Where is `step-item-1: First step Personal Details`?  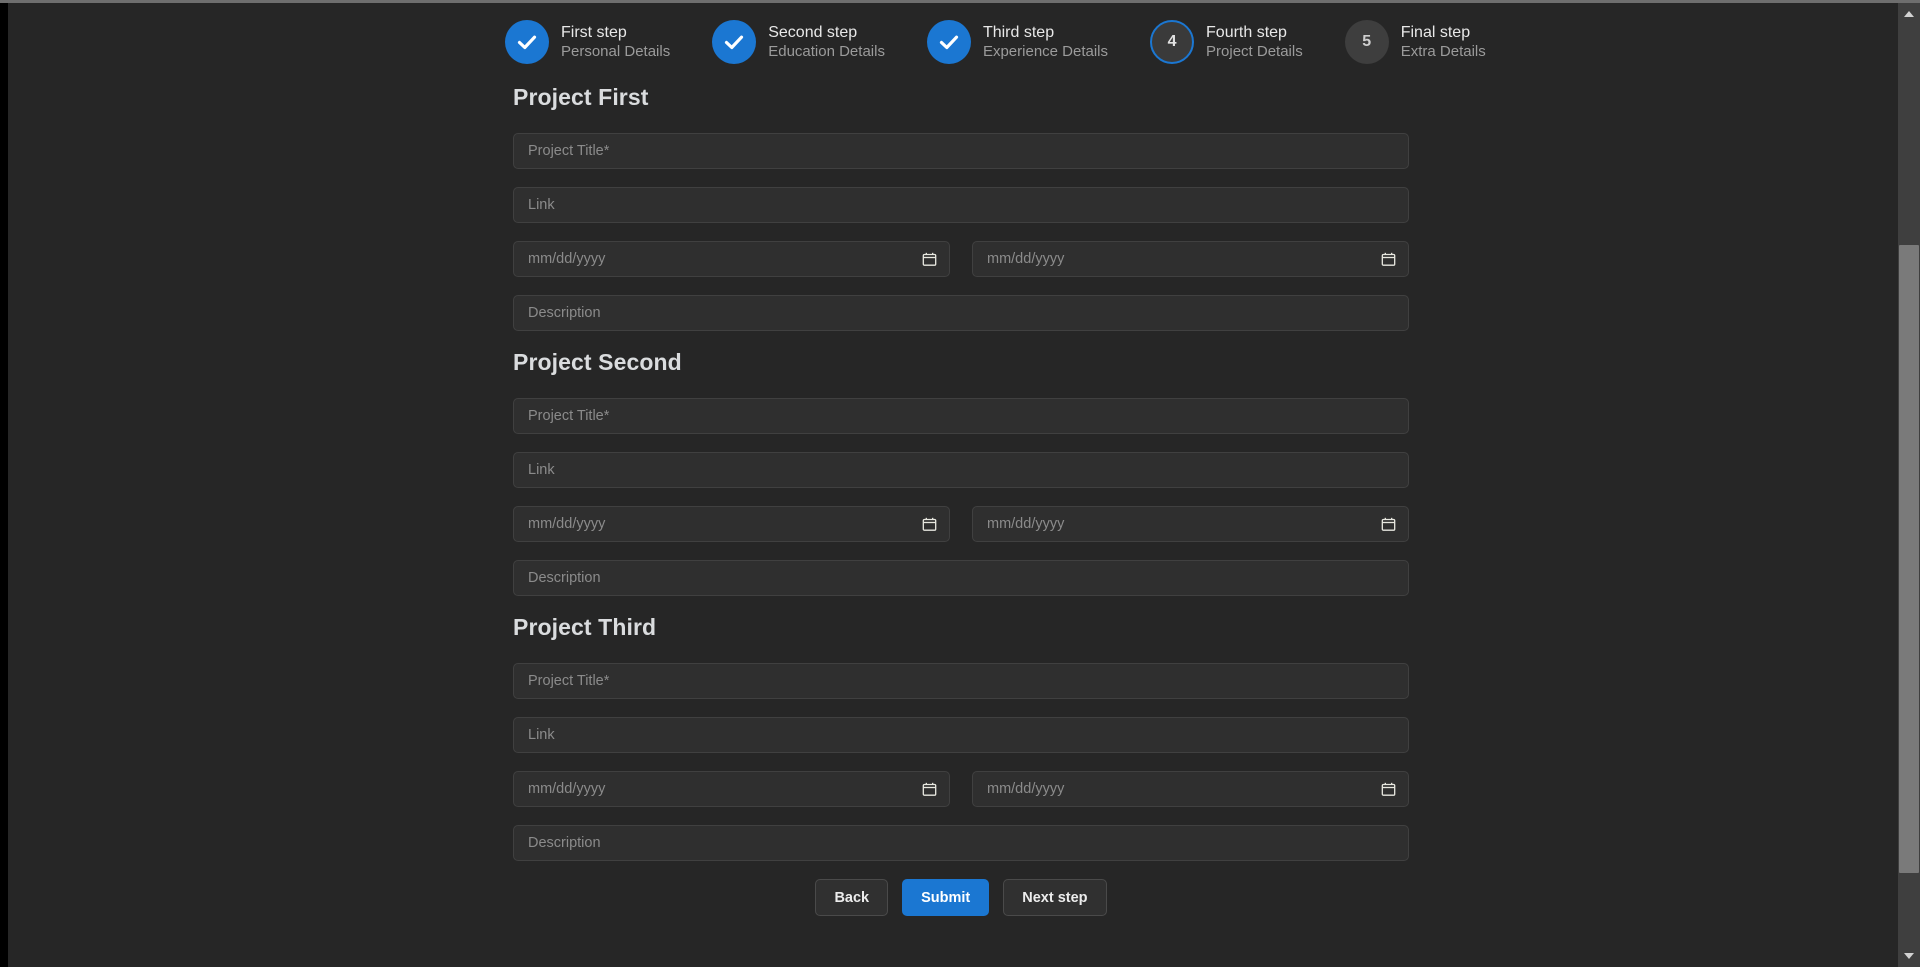 step-item-1: First step Personal Details is located at coordinates (587, 42).